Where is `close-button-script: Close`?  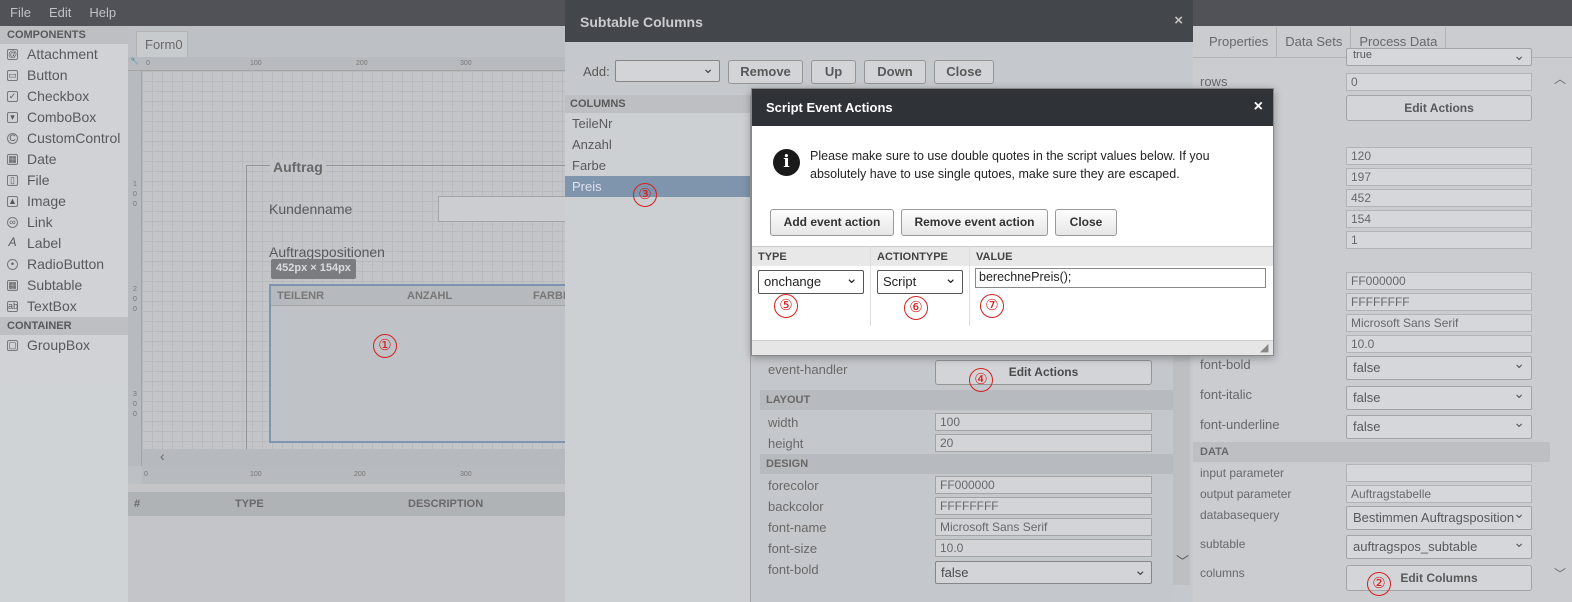
close-button-script: Close is located at coordinates (1086, 222).